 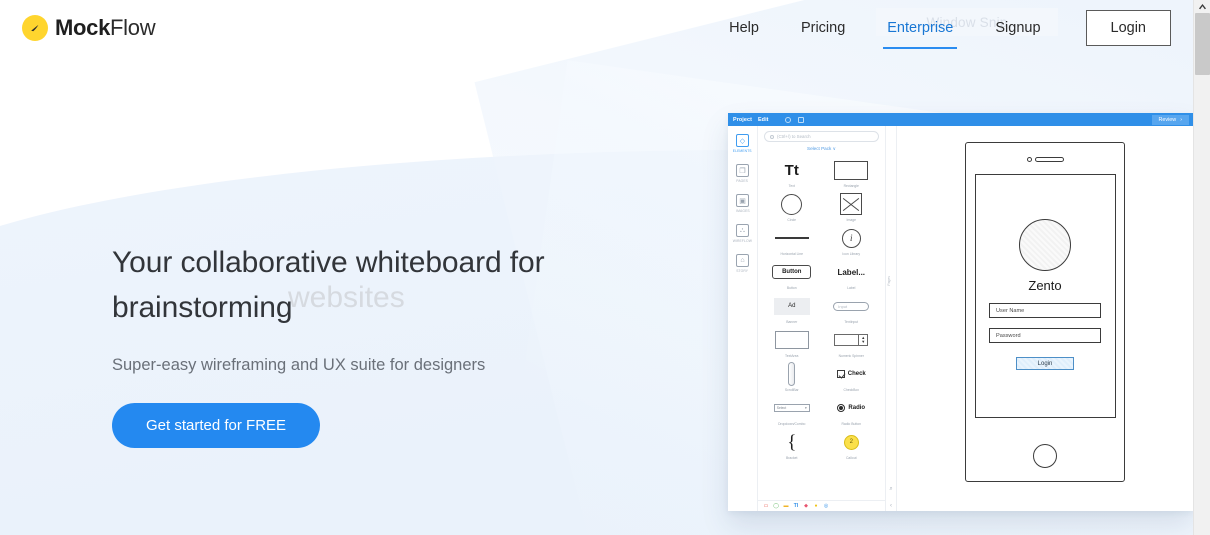 What do you see at coordinates (791, 170) in the screenshot?
I see `text-icon: Tt` at bounding box center [791, 170].